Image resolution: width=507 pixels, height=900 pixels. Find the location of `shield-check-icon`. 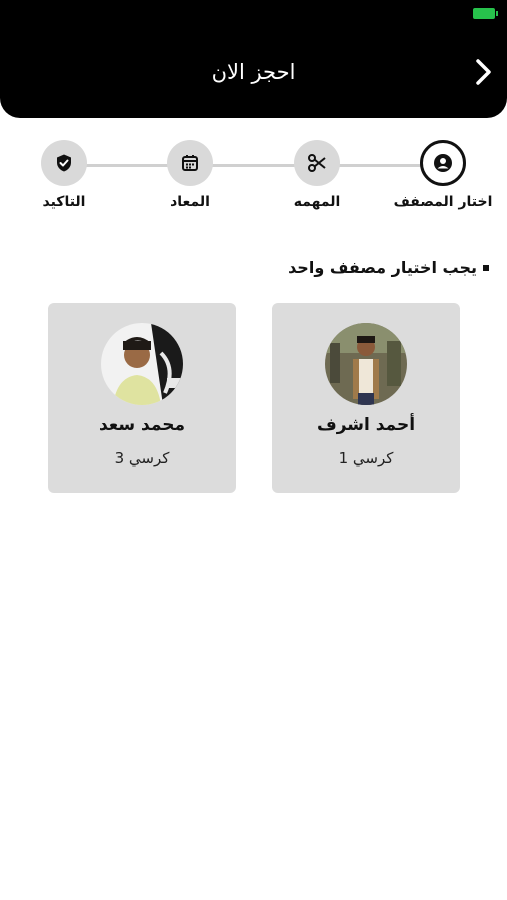

shield-check-icon is located at coordinates (64, 163).